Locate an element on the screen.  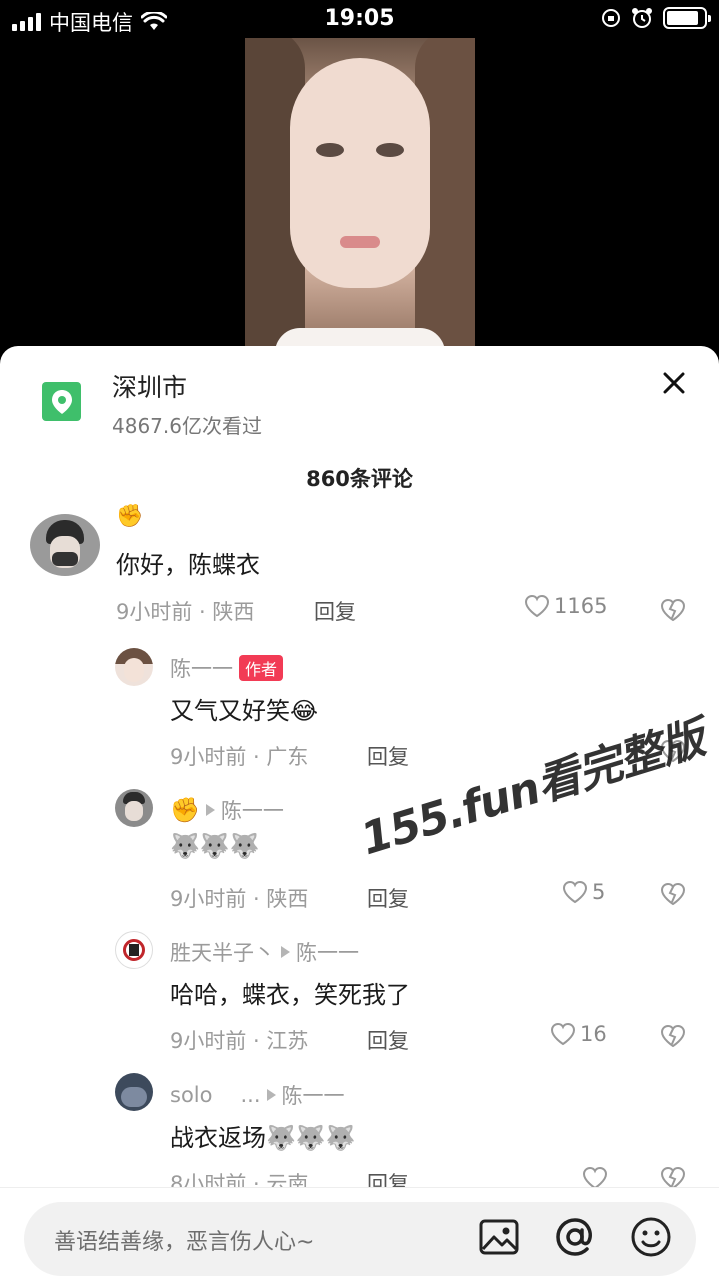
like-count: 16 is located at coordinates (593, 1034).